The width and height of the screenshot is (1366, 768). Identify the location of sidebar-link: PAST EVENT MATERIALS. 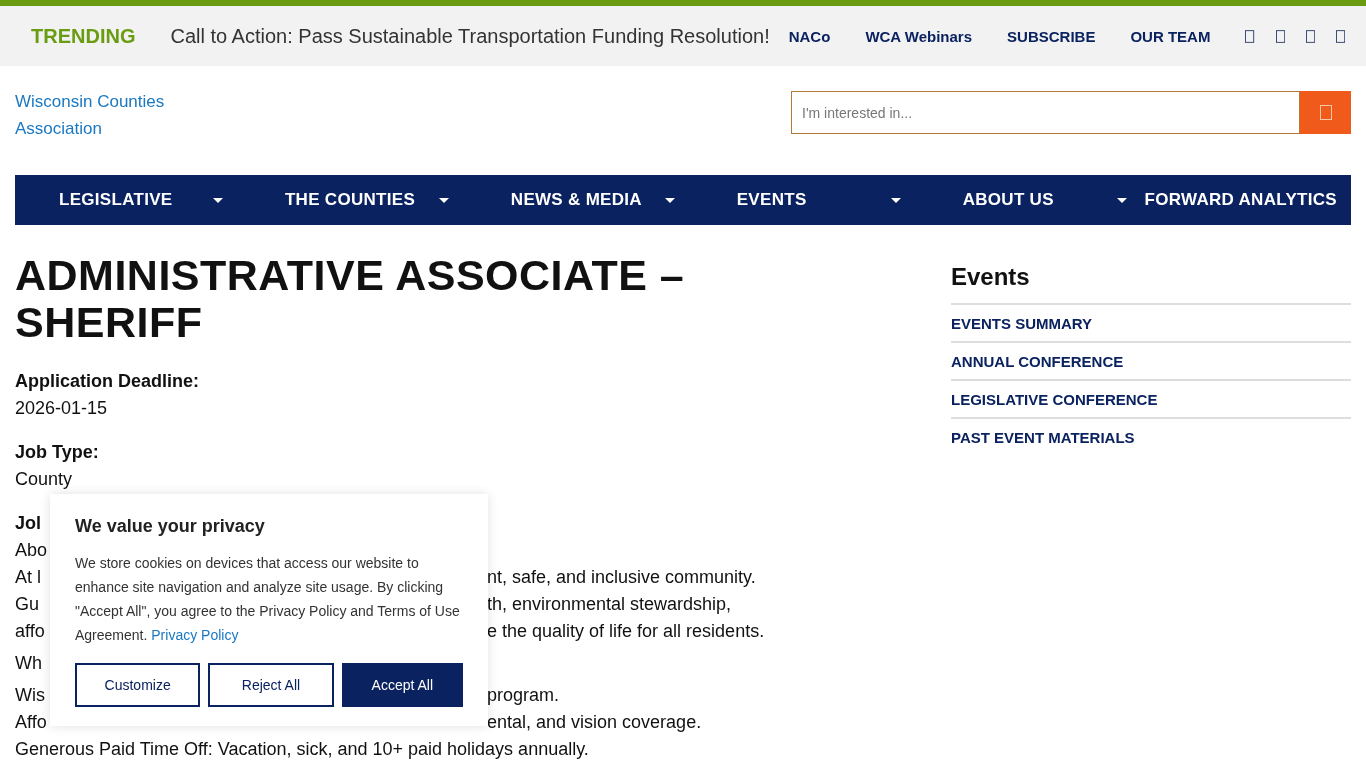
(1151, 436).